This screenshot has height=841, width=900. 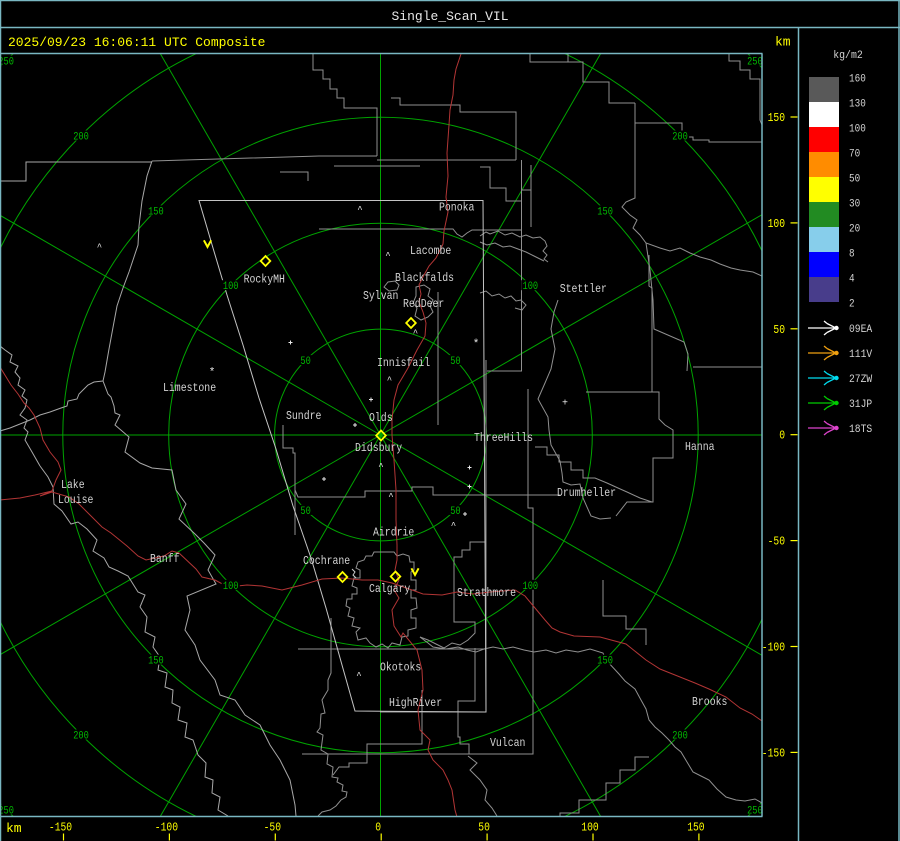 What do you see at coordinates (430, 251) in the screenshot?
I see `svg-text: Lacombe` at bounding box center [430, 251].